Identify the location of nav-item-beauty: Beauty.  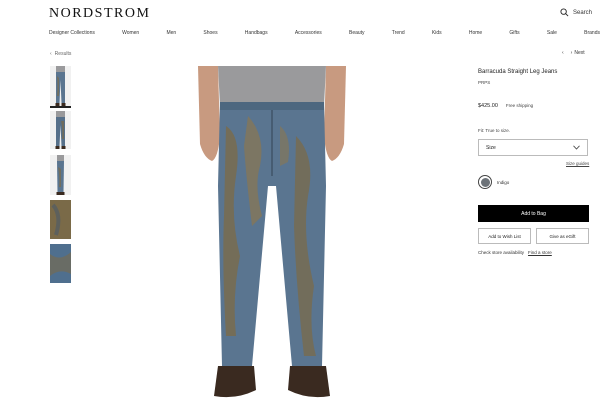
(357, 33).